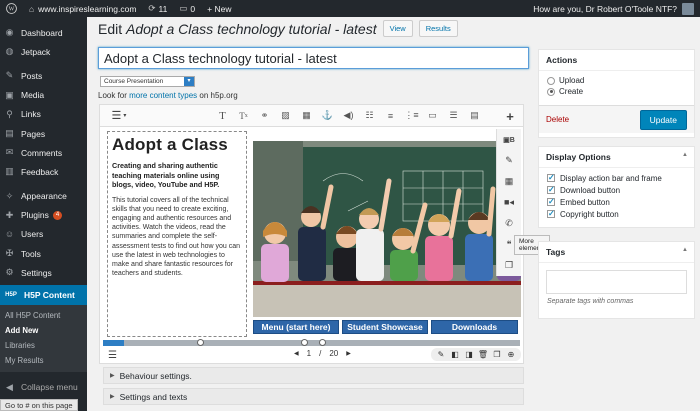  Describe the element at coordinates (187, 8) in the screenshot. I see `comments-link: ▭ 0` at that location.